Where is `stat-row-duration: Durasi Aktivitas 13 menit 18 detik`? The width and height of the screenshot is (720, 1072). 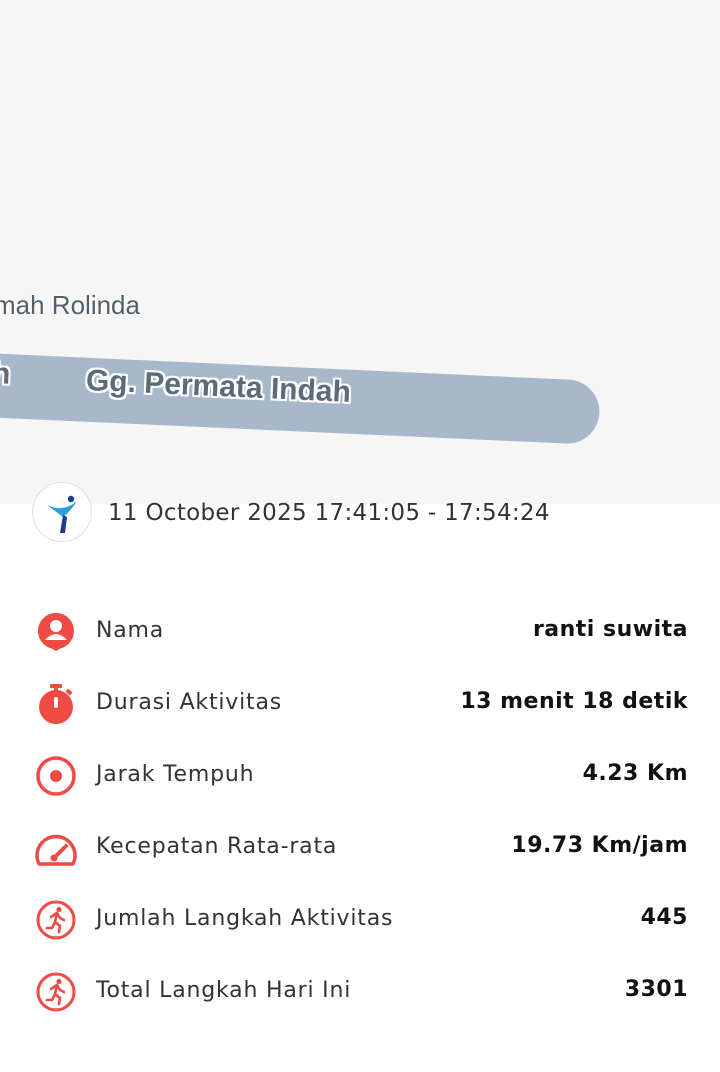
stat-row-duration: Durasi Aktivitas 13 menit 18 detik is located at coordinates (360, 704).